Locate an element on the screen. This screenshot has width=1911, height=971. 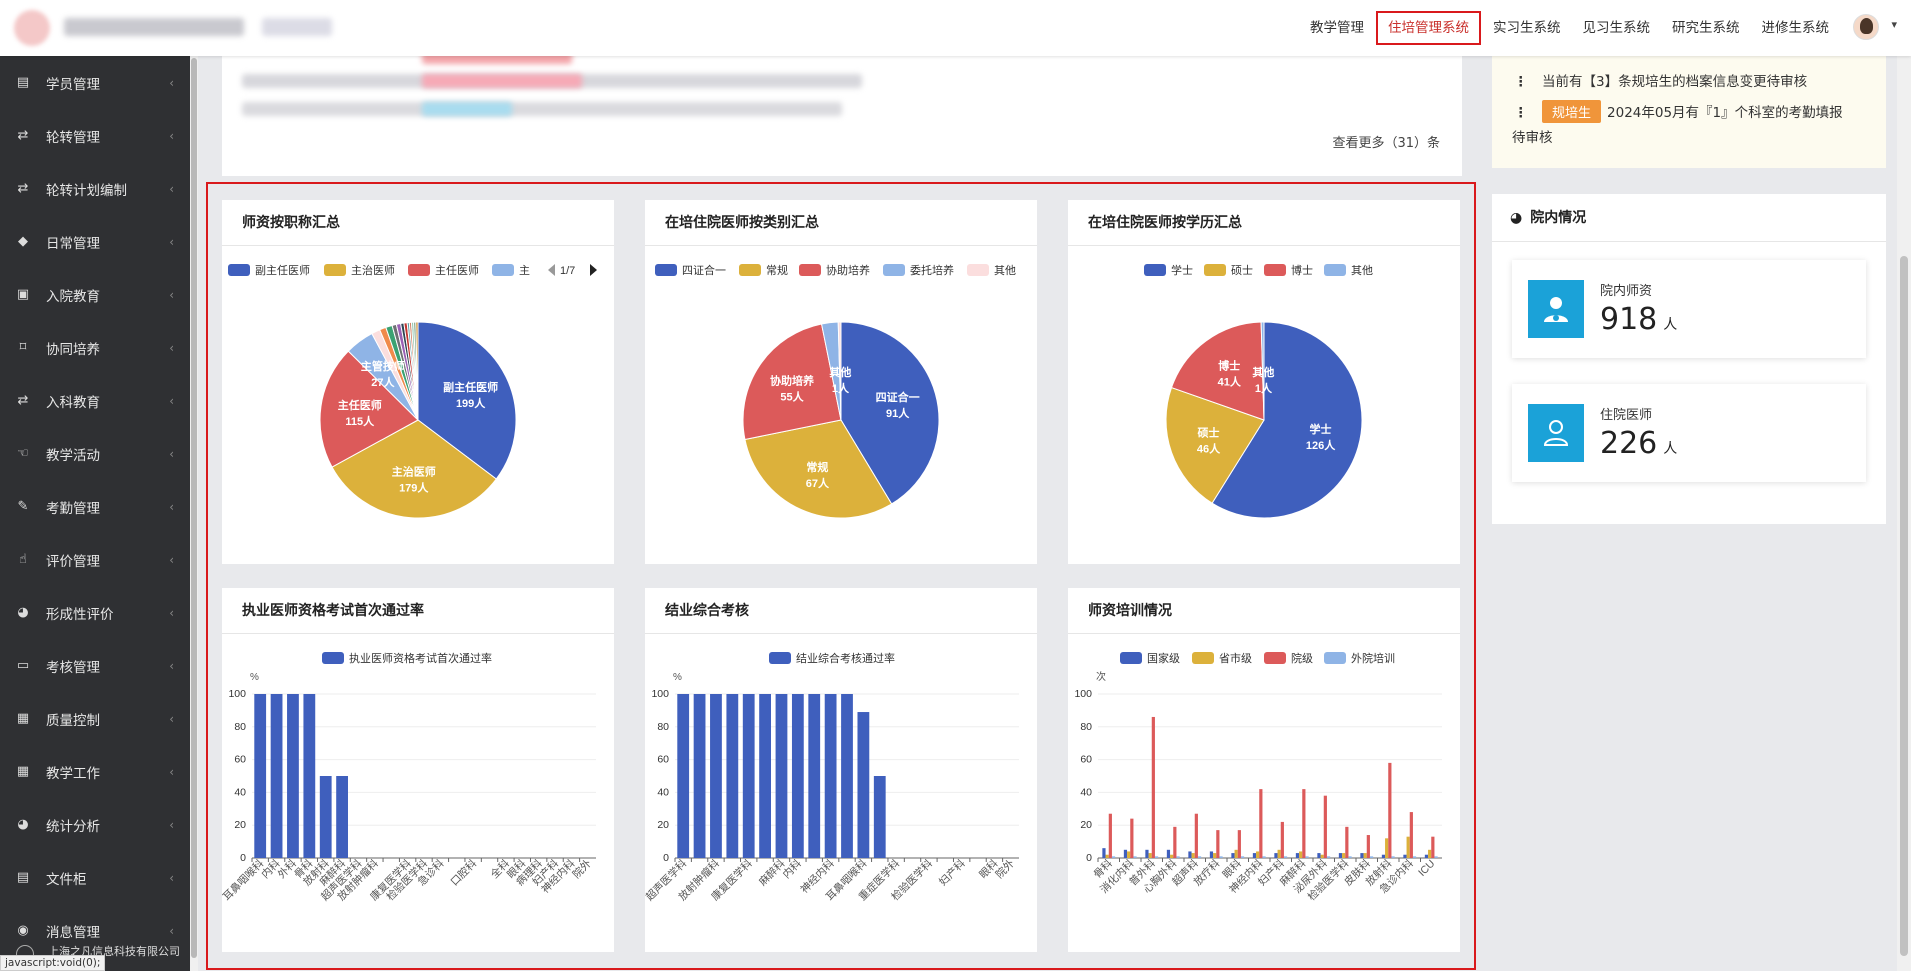
stat-teachers: 院内师资 918 人 is located at coordinates (1689, 309).